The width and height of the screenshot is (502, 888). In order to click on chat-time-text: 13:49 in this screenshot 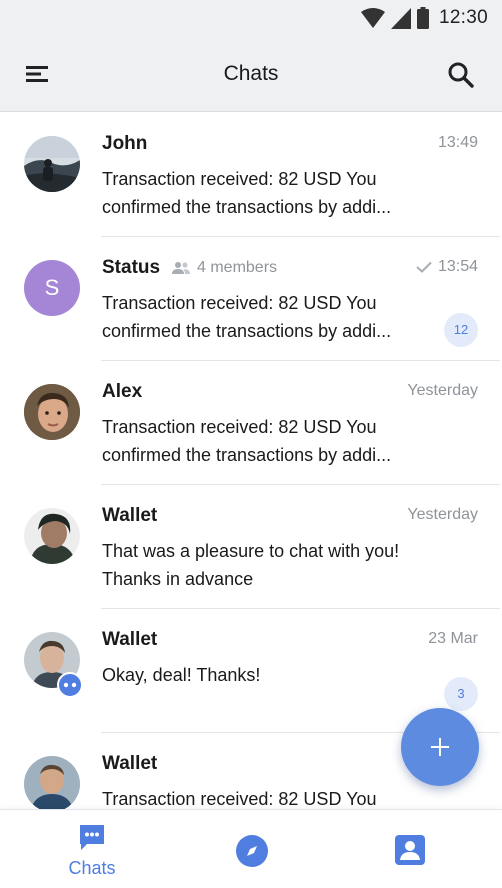, I will do `click(457, 142)`.